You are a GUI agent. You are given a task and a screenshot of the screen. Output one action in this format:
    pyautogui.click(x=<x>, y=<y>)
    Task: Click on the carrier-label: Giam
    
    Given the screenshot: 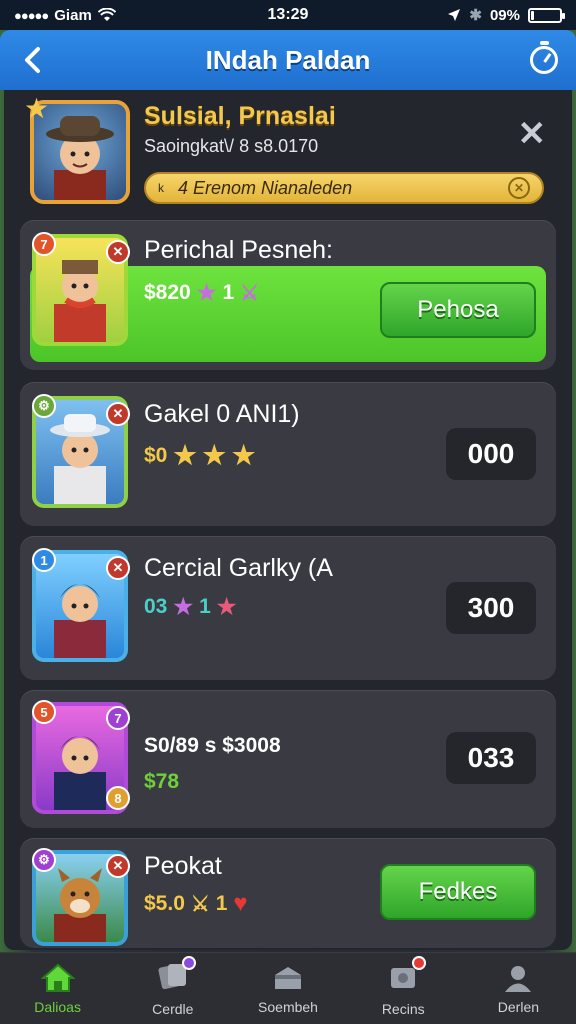 What is the action you would take?
    pyautogui.click(x=73, y=15)
    